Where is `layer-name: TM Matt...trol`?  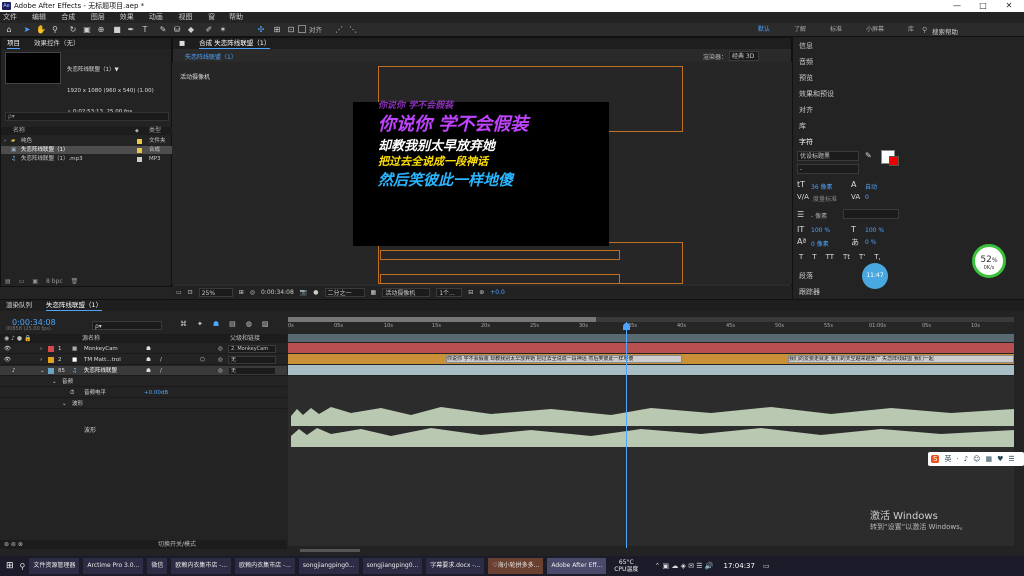
layer-name: TM Matt...trol is located at coordinates (102, 360).